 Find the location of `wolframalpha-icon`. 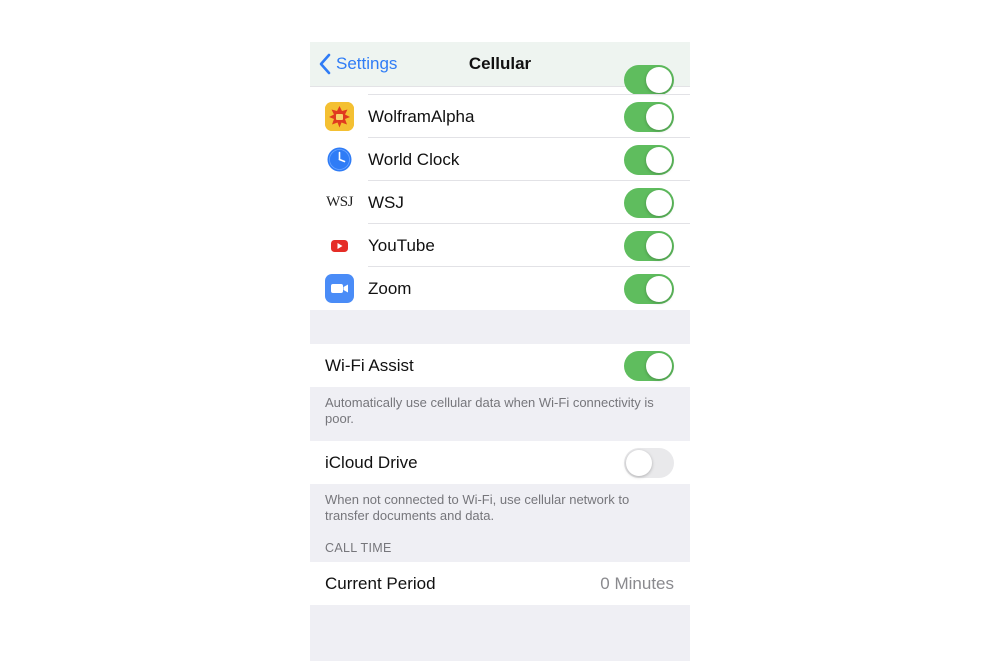

wolframalpha-icon is located at coordinates (339, 116).